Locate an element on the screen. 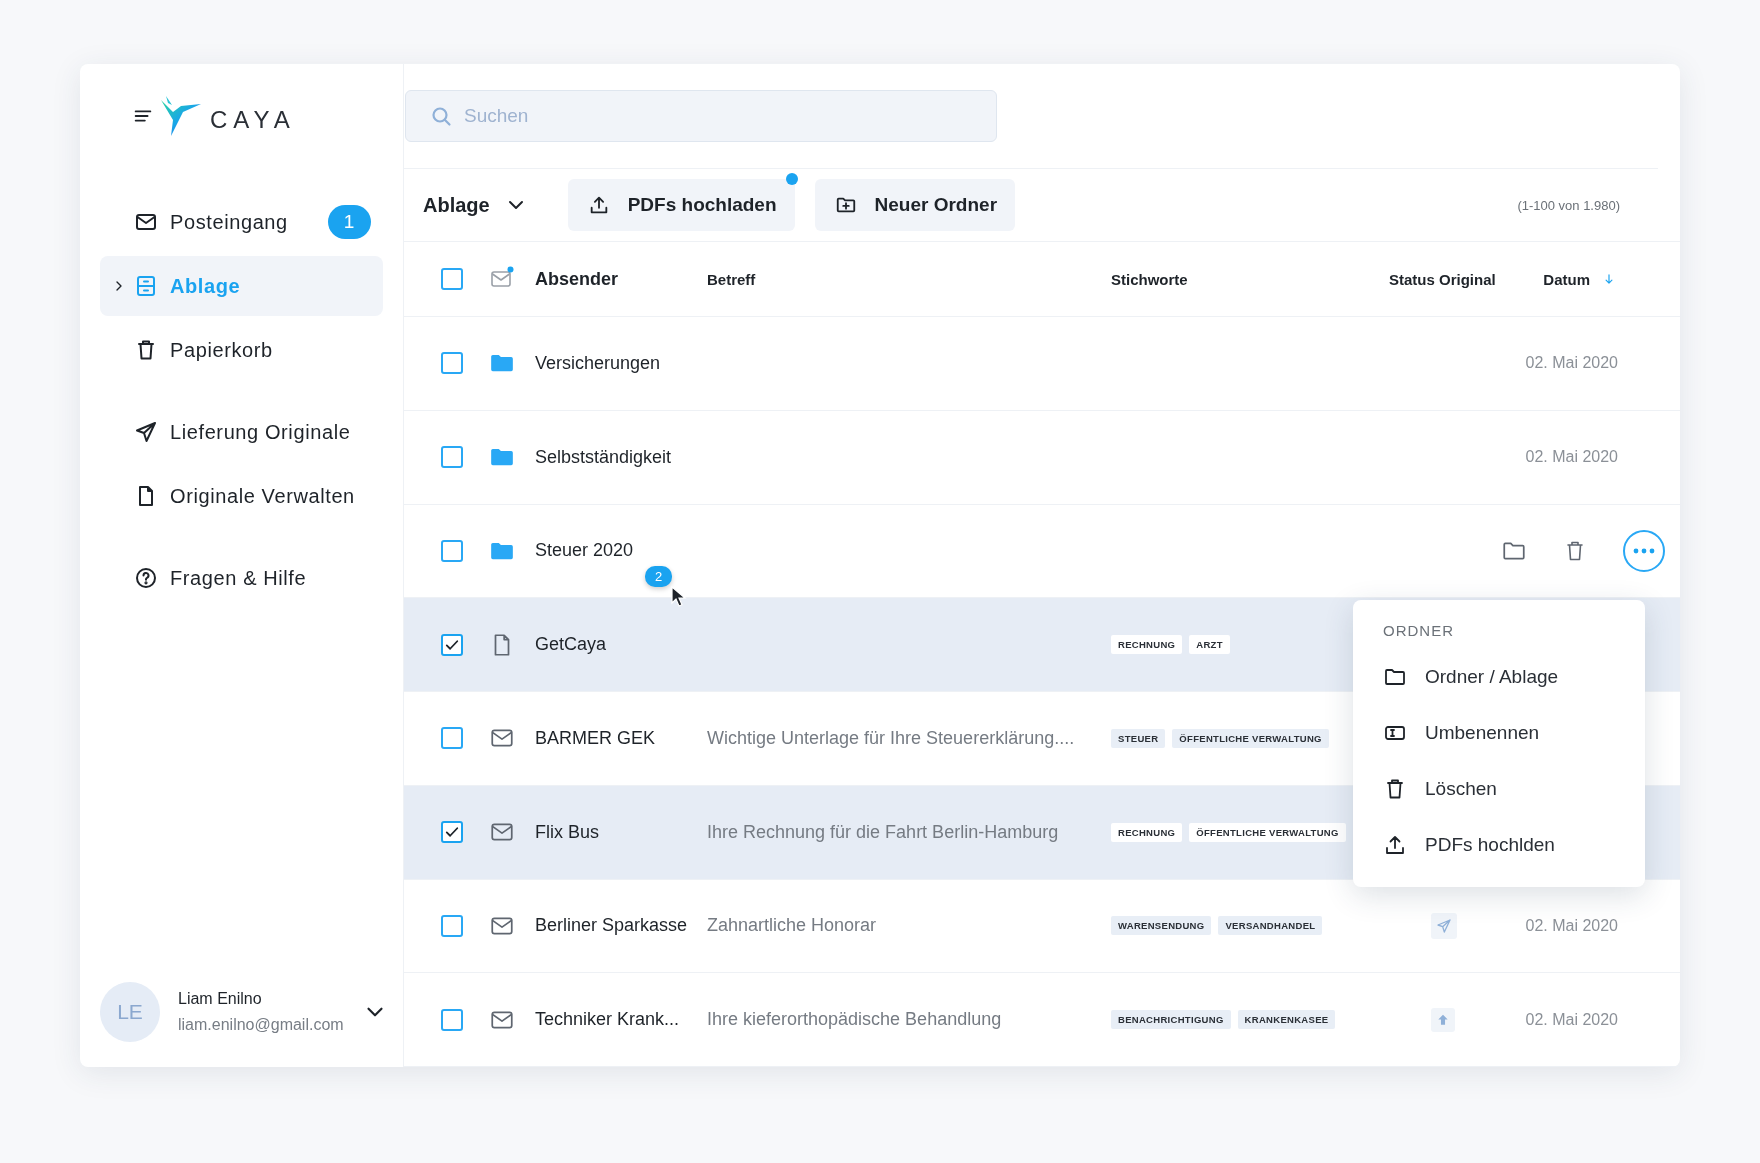 The image size is (1760, 1163). subject-text: Ihre kieferorthopädische Behandlung is located at coordinates (854, 1019).